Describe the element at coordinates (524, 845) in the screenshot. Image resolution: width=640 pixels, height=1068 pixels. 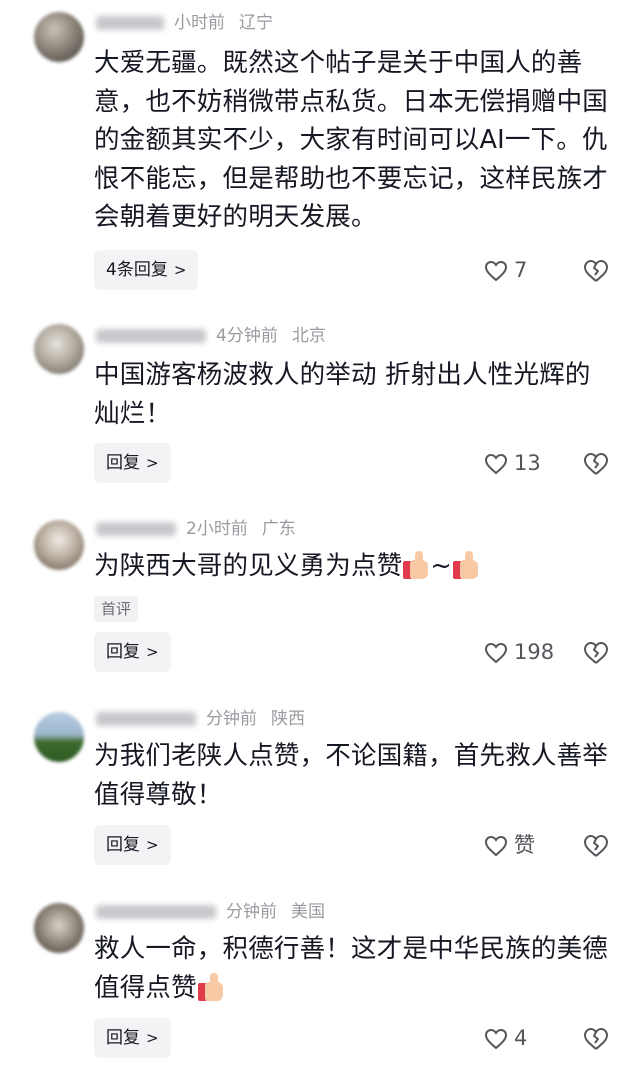
I see `like-count: 赞` at that location.